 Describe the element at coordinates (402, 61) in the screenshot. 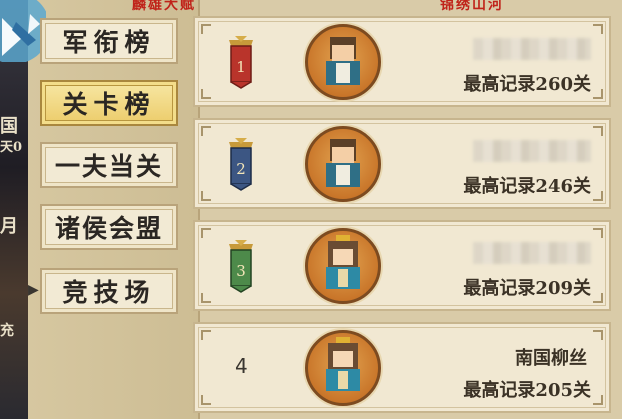

I see `ranking-row: 1 最高记录260关` at that location.